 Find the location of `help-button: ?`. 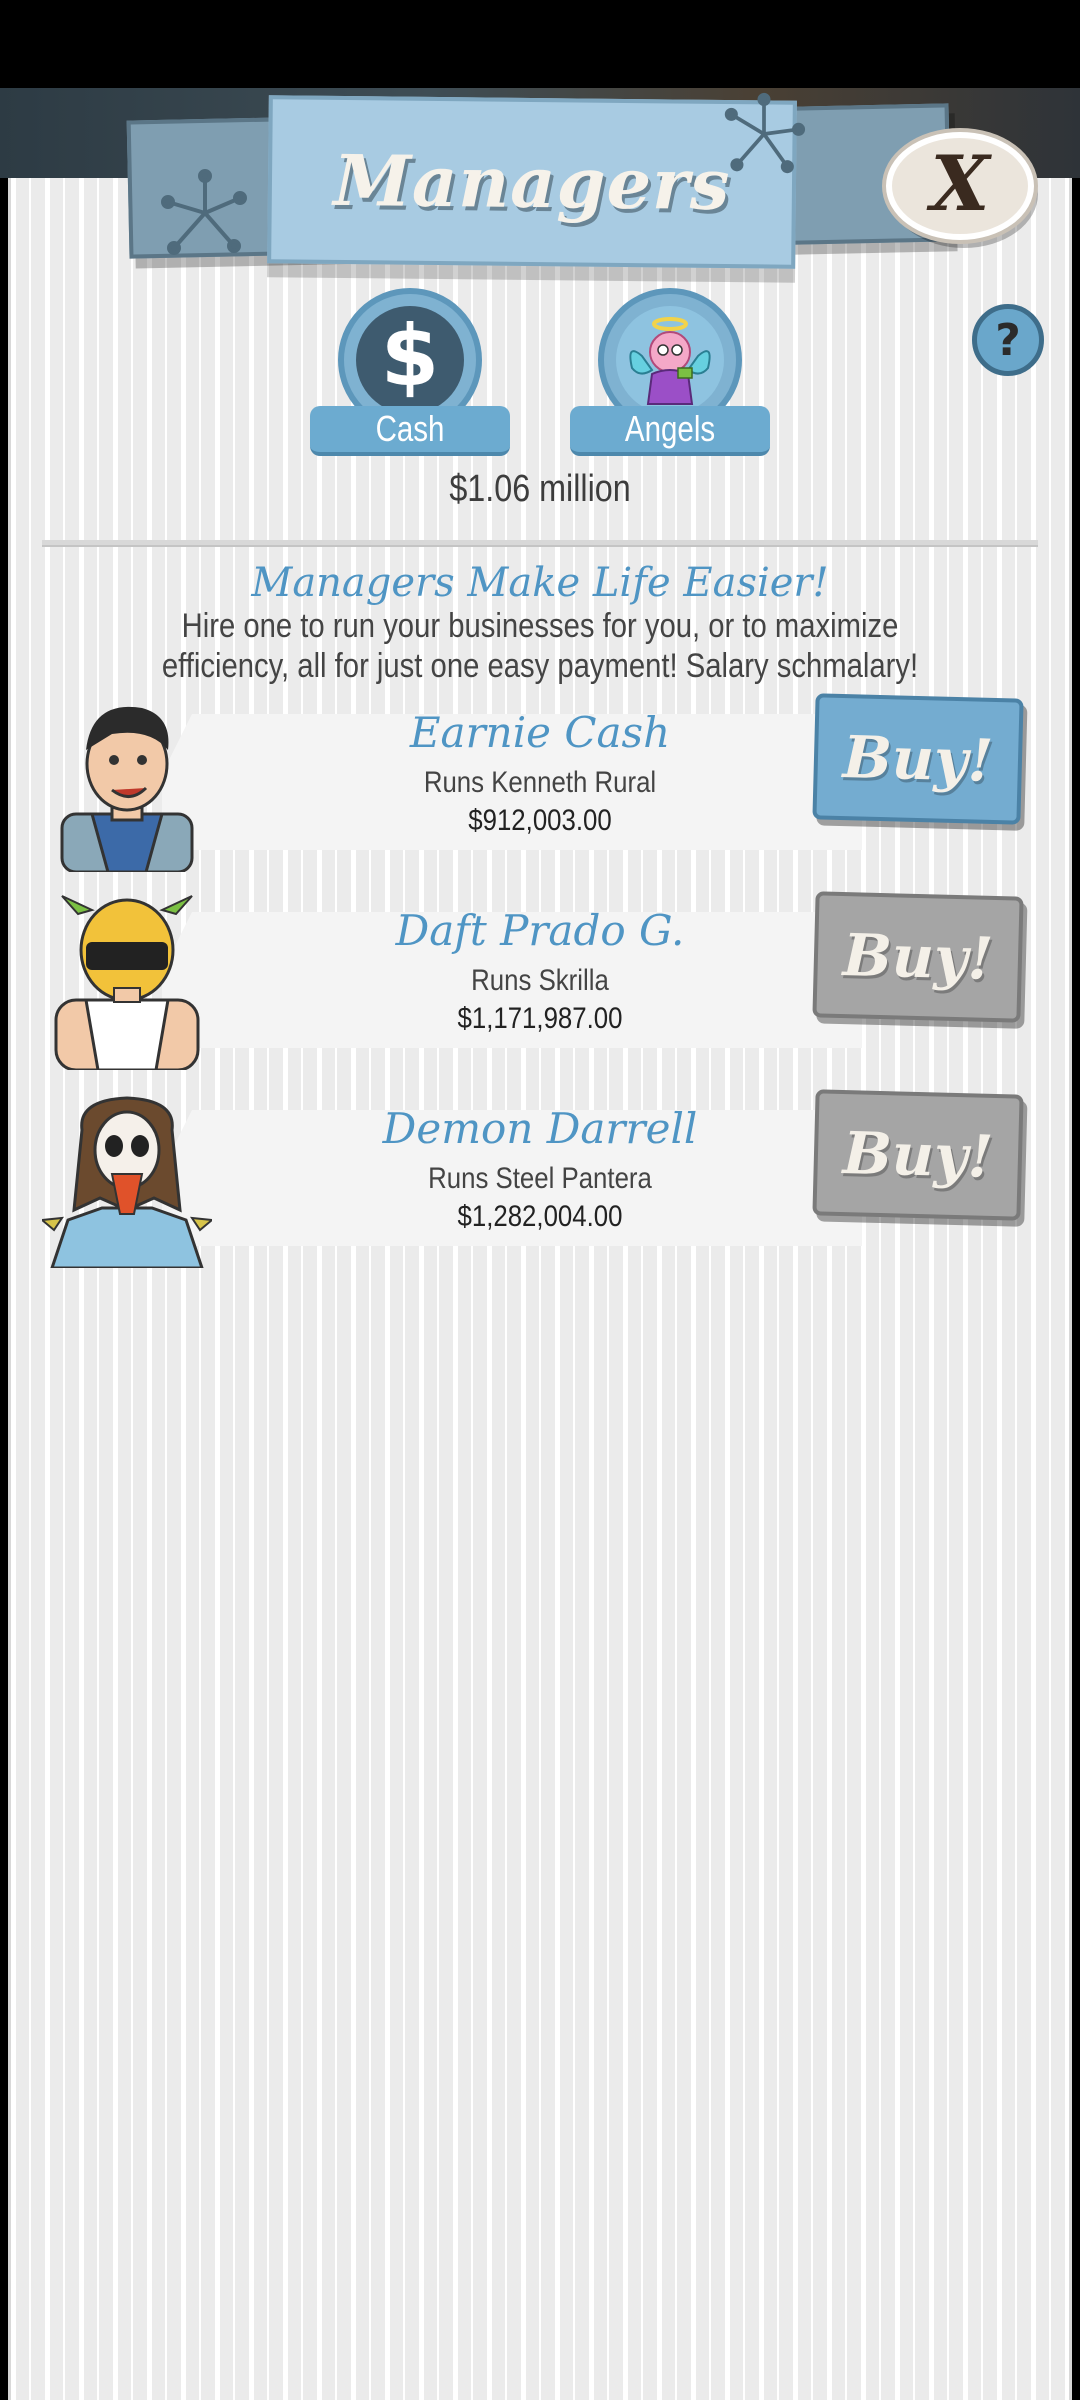

help-button: ? is located at coordinates (1008, 340).